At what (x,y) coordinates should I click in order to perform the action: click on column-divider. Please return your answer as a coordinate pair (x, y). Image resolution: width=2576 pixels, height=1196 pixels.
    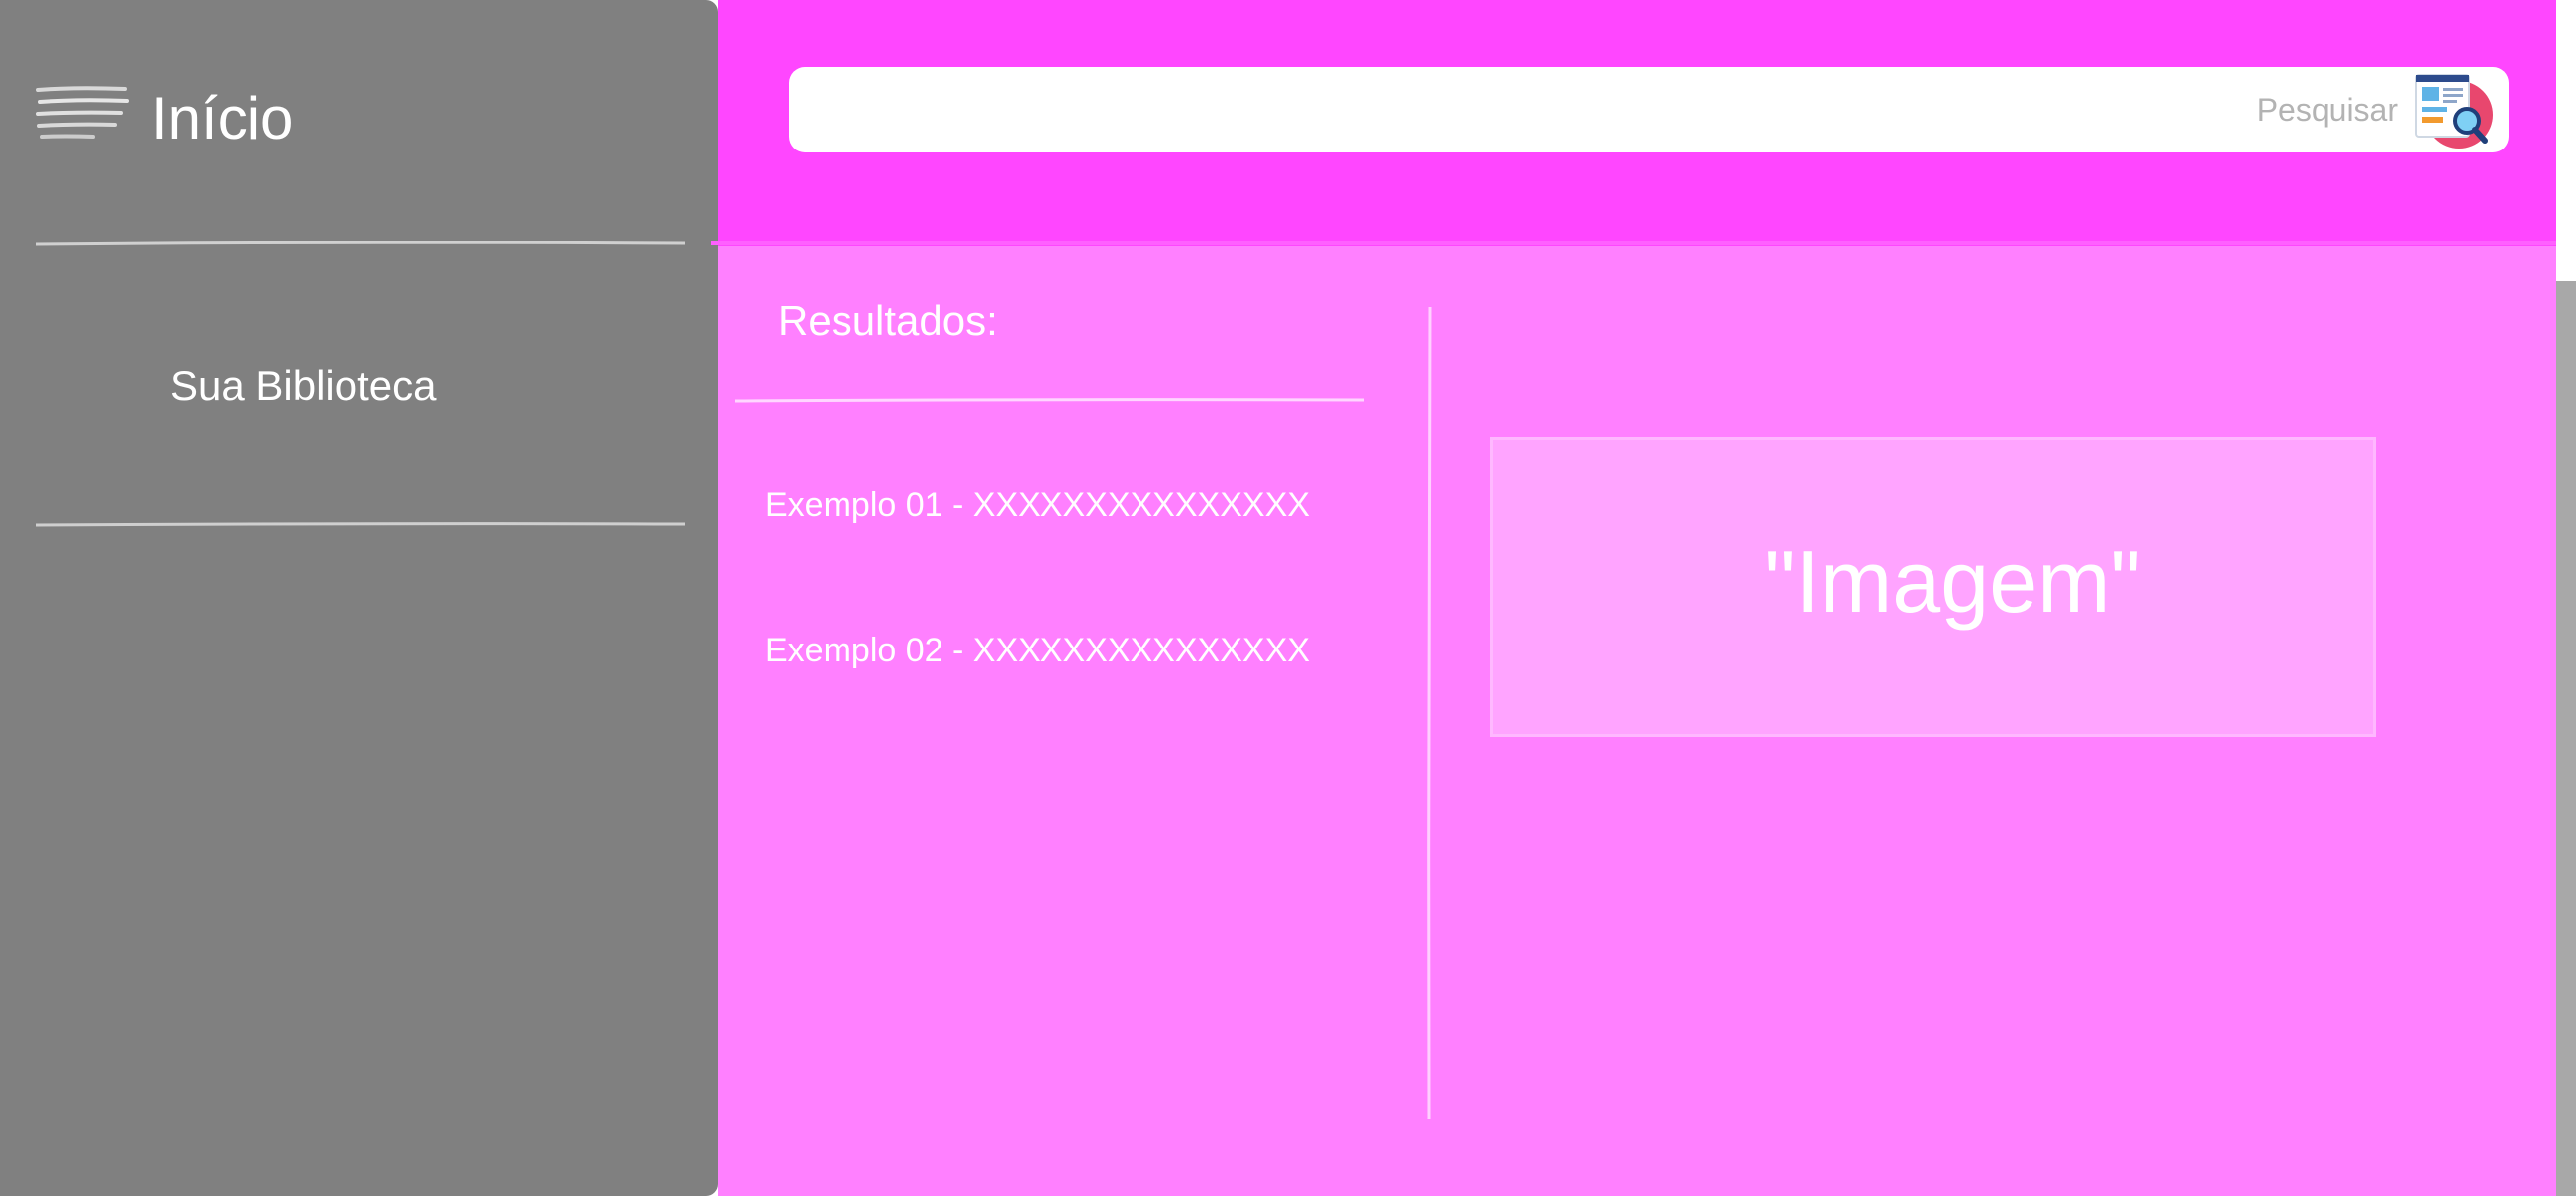
    Looking at the image, I should click on (1430, 713).